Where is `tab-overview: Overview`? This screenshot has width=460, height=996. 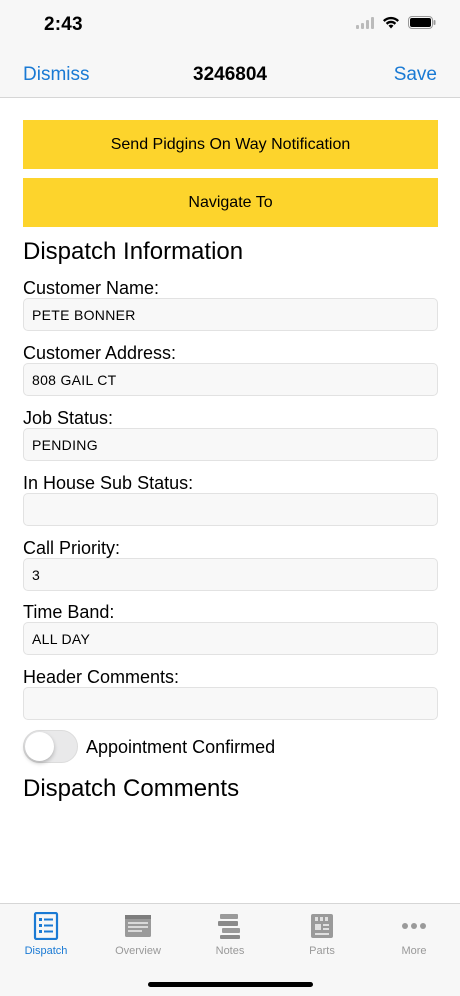 tab-overview: Overview is located at coordinates (138, 934).